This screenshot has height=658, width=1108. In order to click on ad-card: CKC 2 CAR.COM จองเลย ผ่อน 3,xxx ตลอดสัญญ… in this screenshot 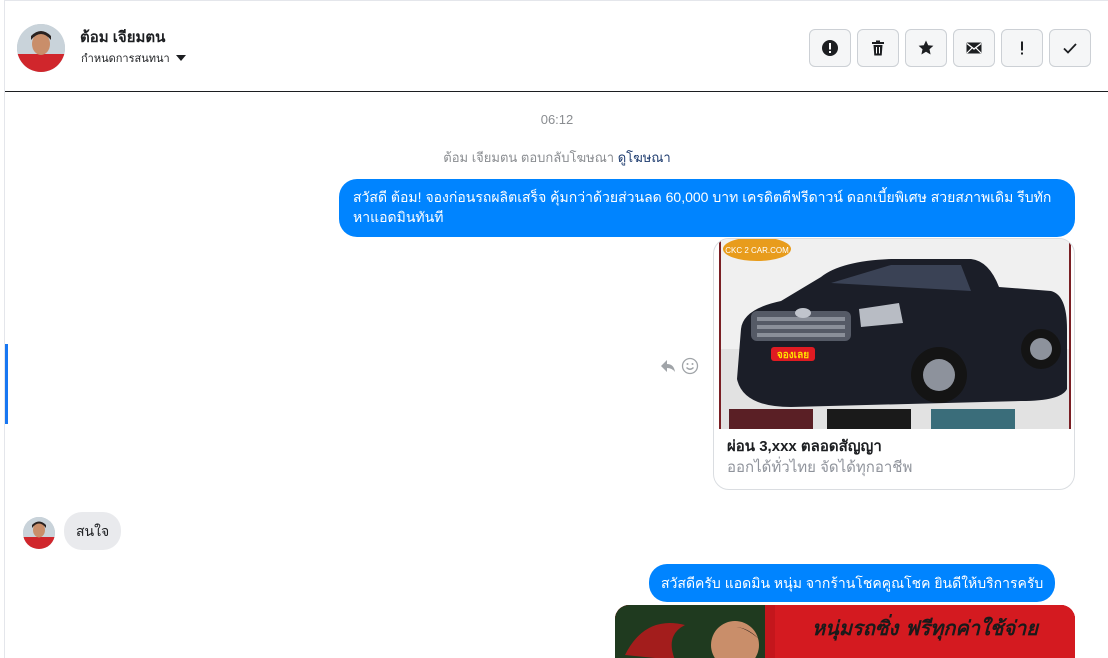, I will do `click(894, 364)`.